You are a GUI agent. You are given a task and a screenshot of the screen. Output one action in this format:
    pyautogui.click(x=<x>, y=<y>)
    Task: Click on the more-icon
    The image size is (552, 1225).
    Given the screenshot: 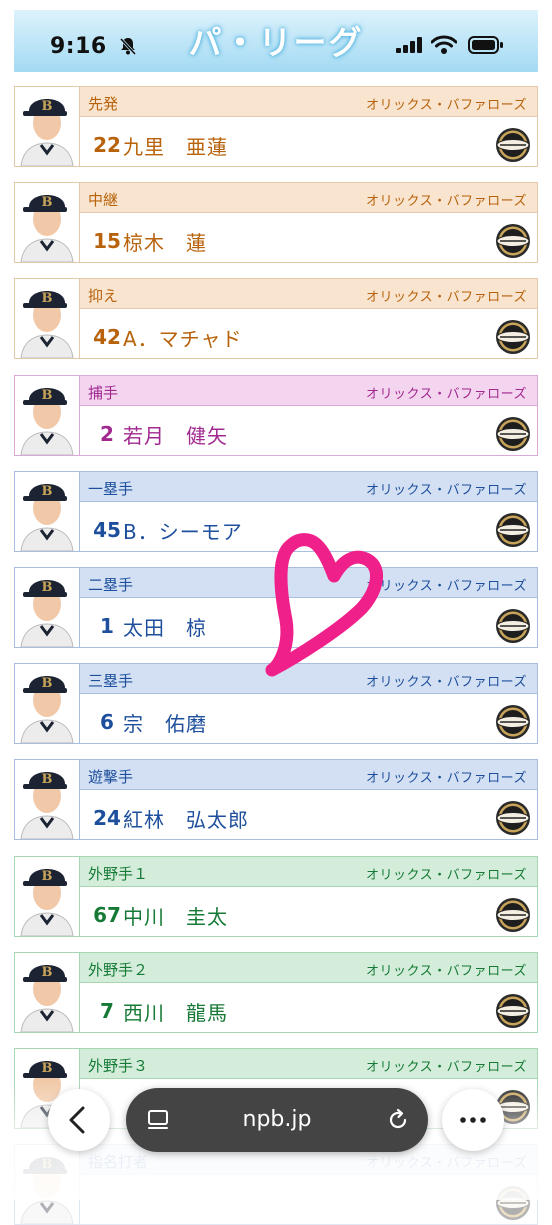 What is the action you would take?
    pyautogui.click(x=473, y=1120)
    